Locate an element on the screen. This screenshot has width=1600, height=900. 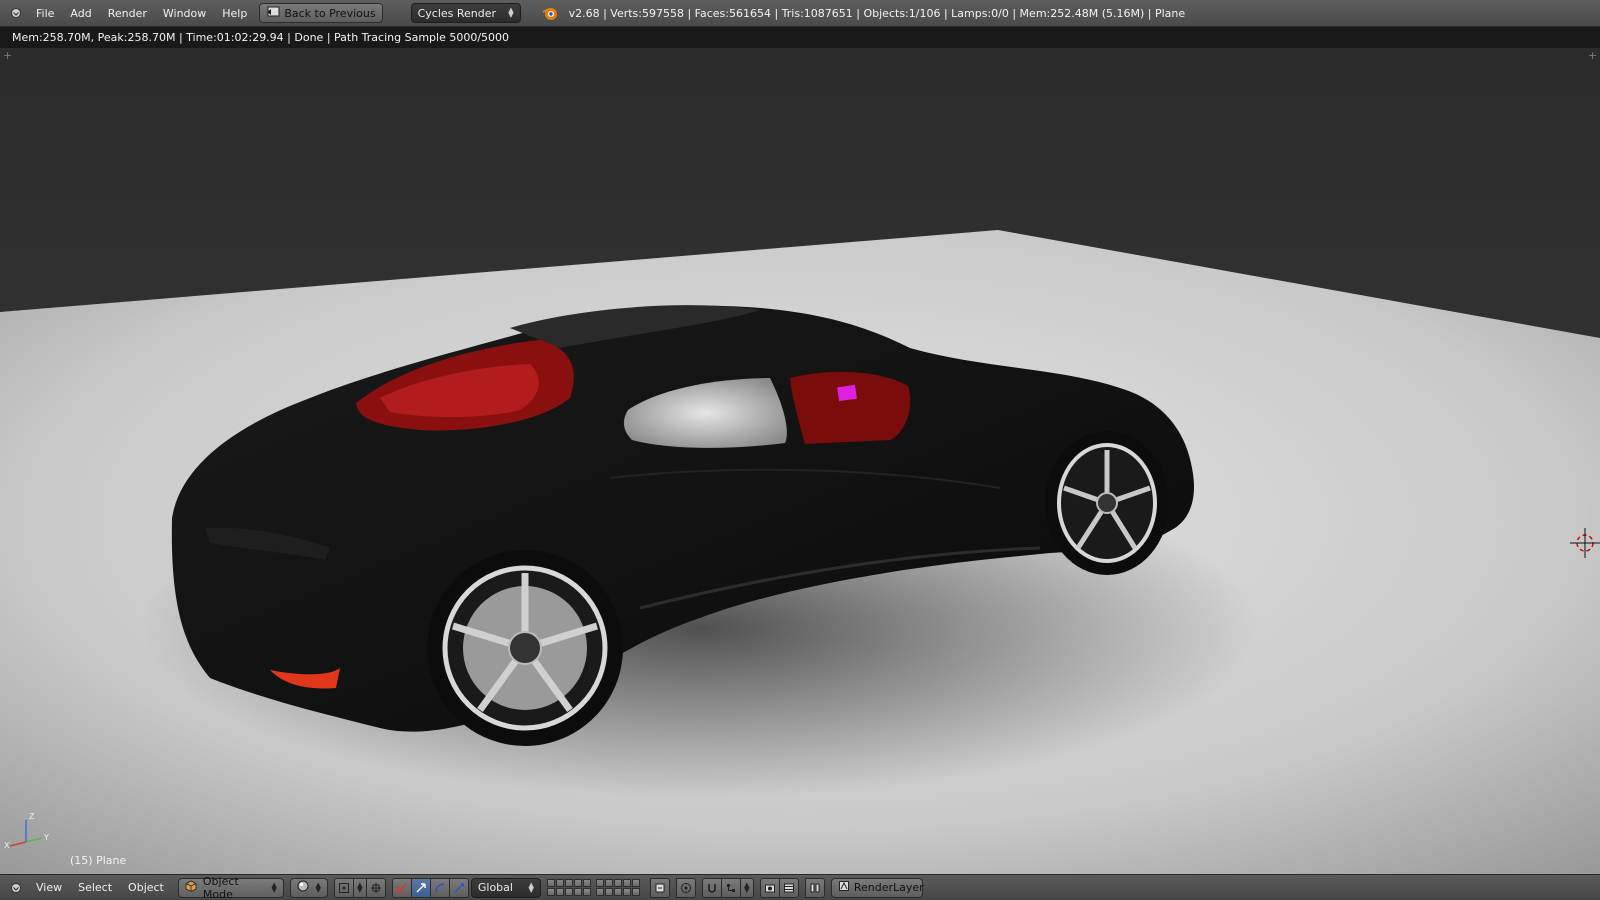
blender-logo-icon is located at coordinates (550, 13).